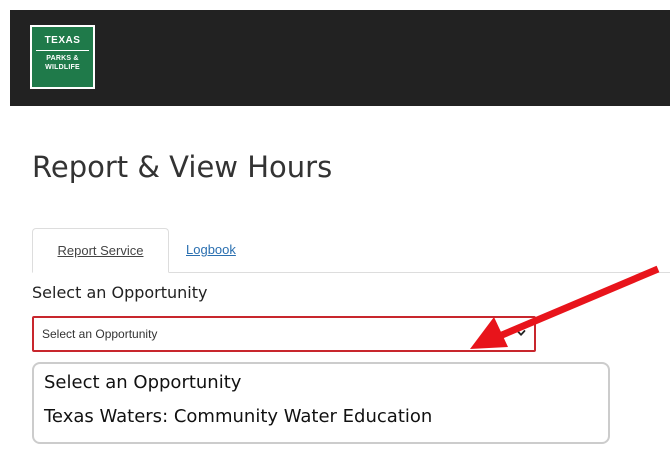 This screenshot has width=670, height=462. I want to click on logo-text-line3: WILDLIFE, so click(62, 67).